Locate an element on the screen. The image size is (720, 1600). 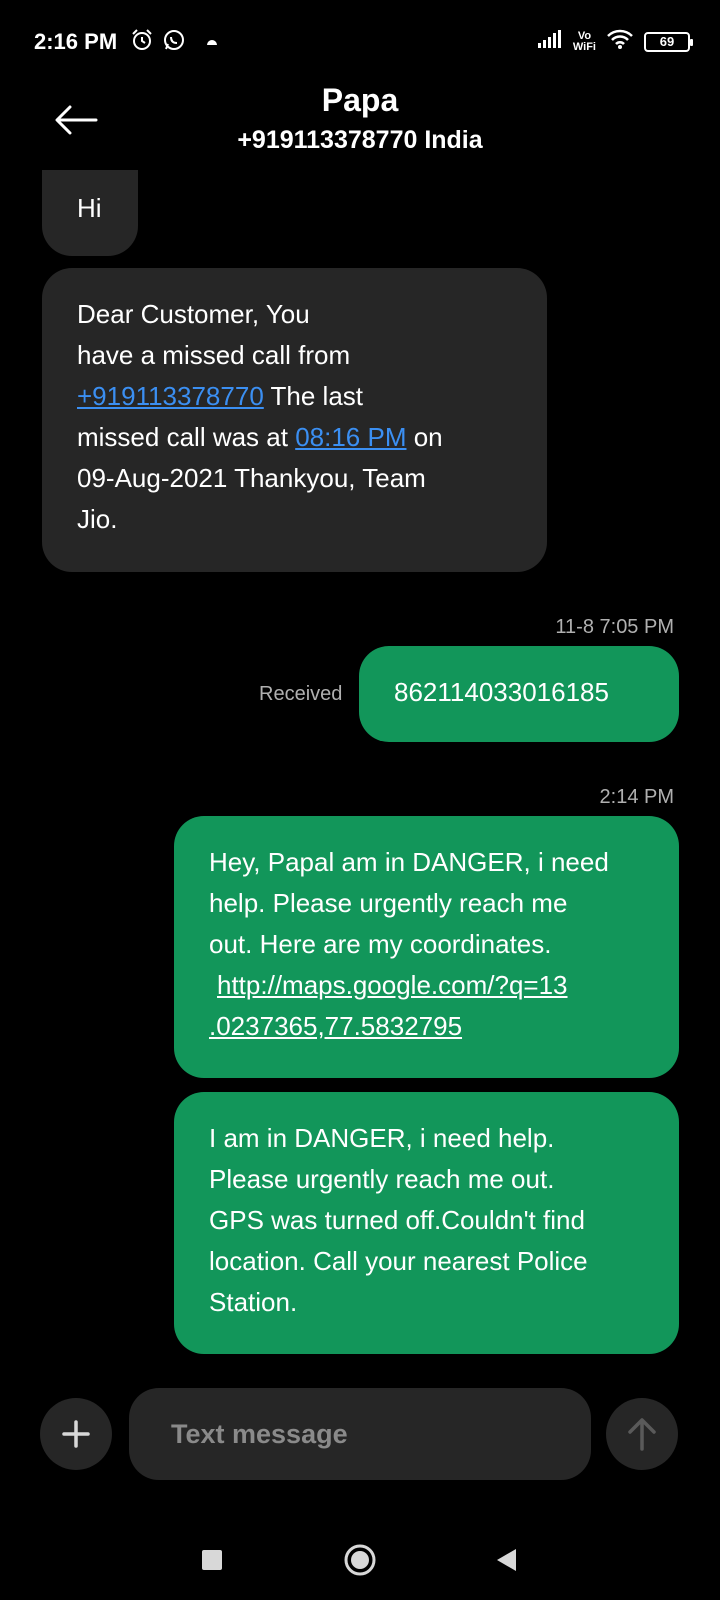
home-button is located at coordinates (360, 1560).